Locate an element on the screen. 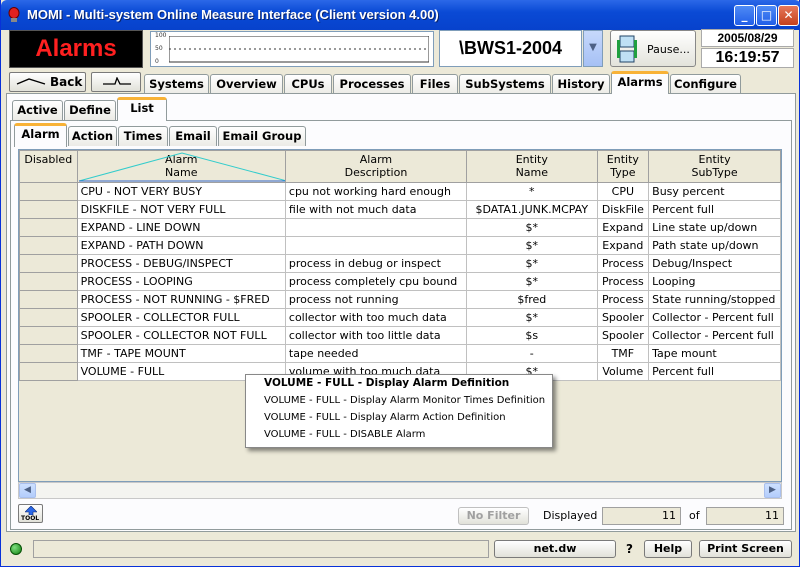  close-button: ✕ is located at coordinates (788, 15).